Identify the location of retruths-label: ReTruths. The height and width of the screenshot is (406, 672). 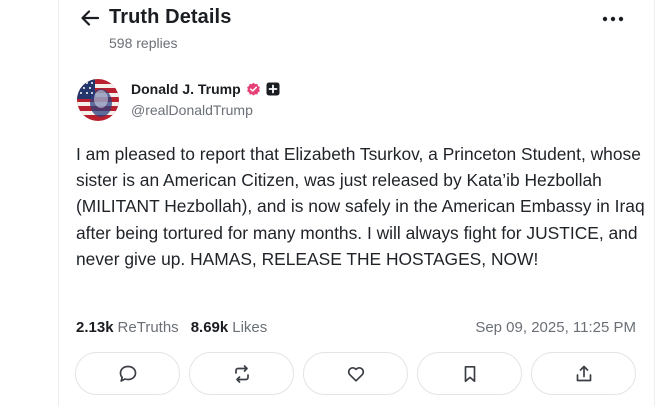
(148, 327).